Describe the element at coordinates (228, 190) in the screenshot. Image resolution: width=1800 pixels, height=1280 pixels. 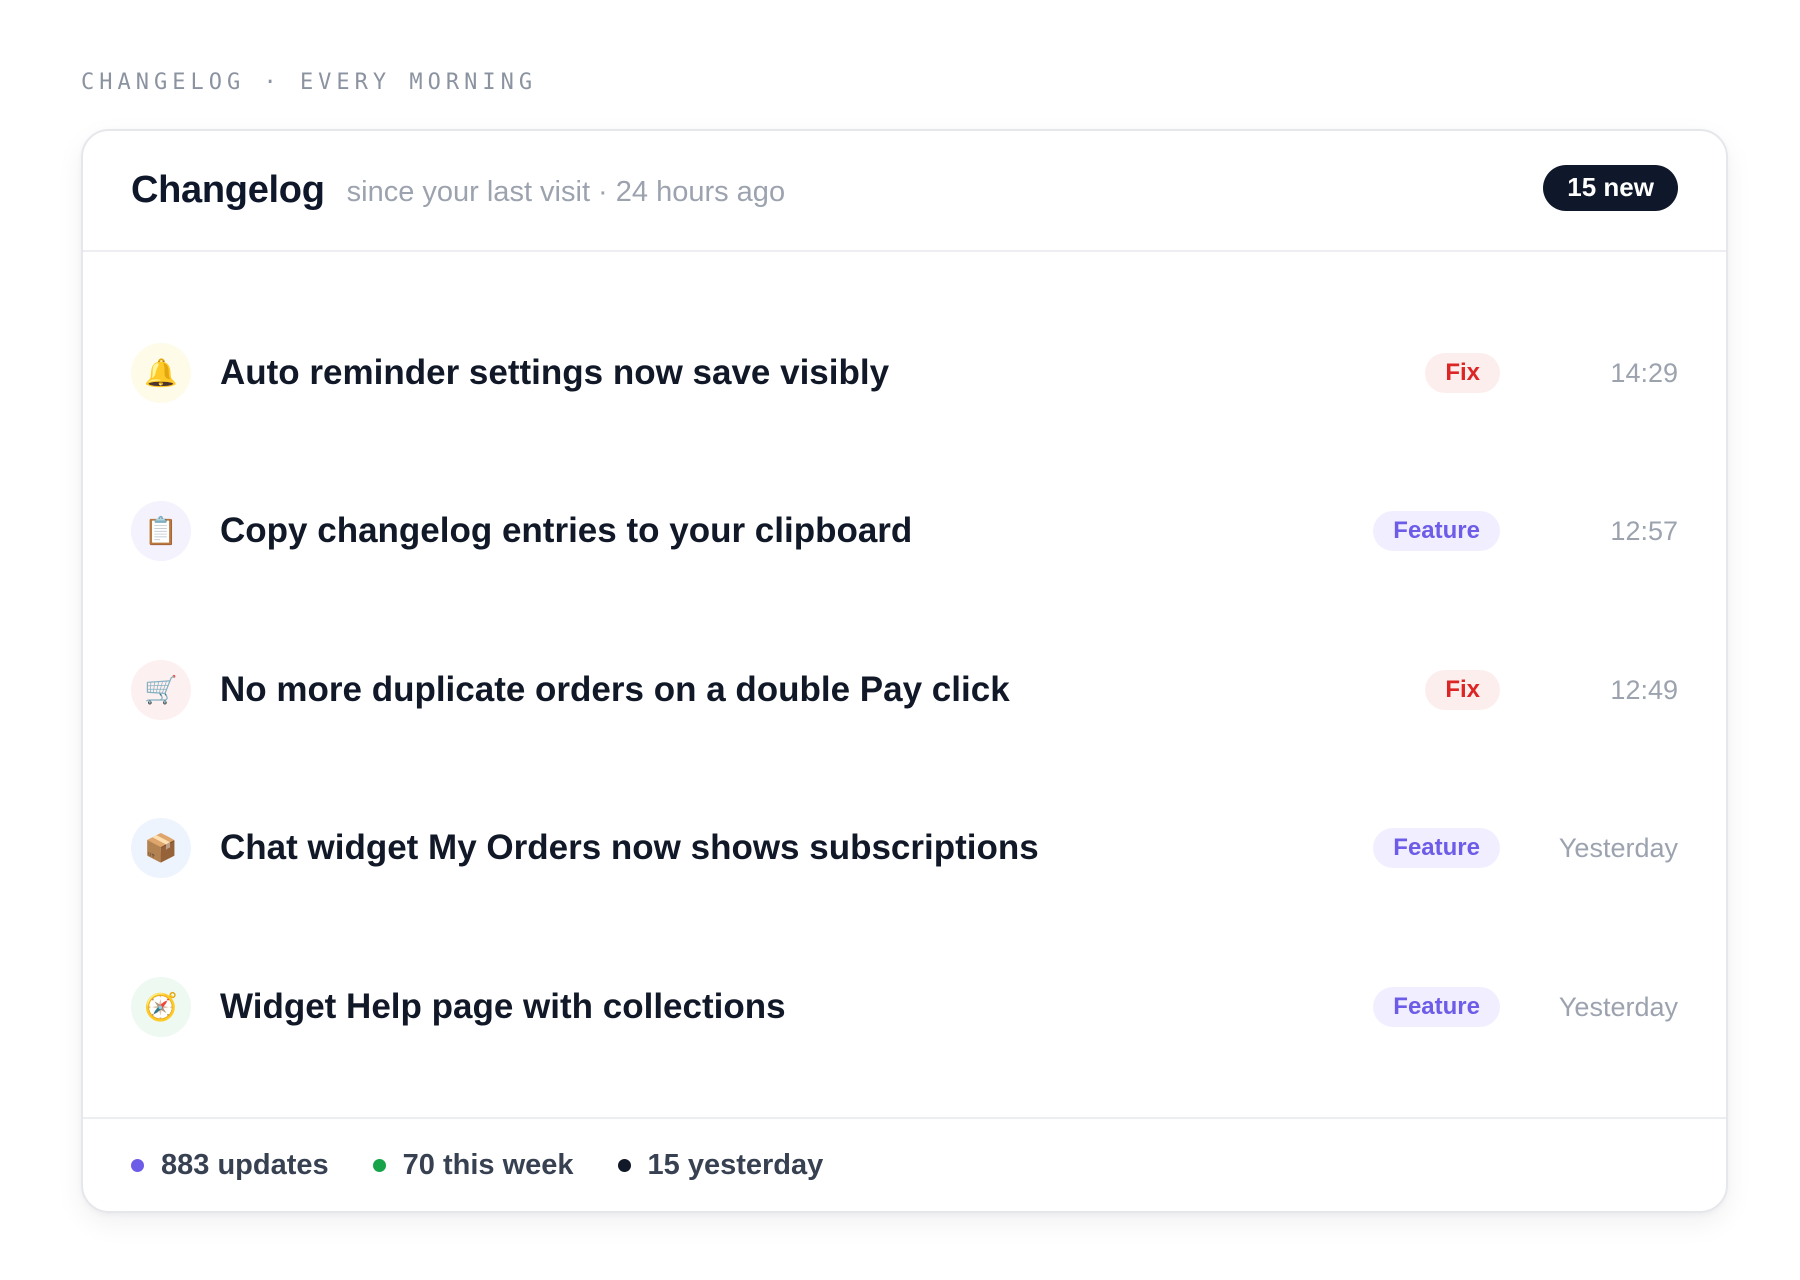
I see `card-title: Changelog` at that location.